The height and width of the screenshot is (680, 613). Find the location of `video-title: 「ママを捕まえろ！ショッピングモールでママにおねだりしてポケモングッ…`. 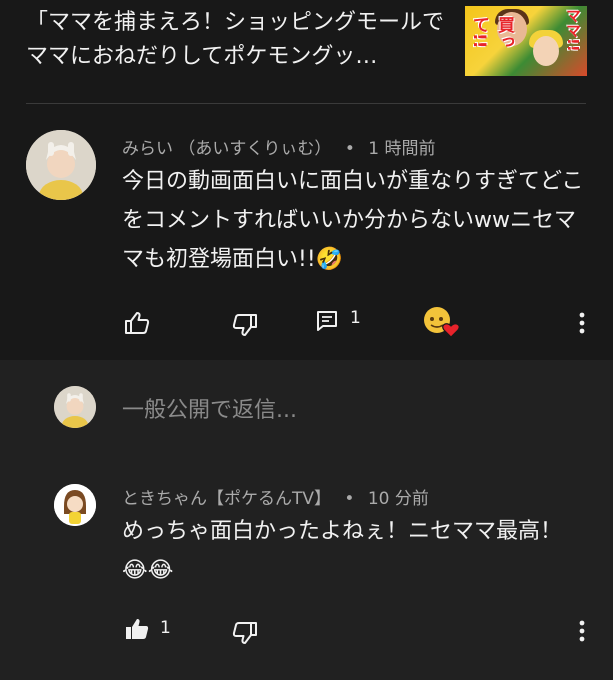

video-title: 「ママを捕まえろ！ショッピングモールでママにおねだりしてポケモングッ… is located at coordinates (241, 40).